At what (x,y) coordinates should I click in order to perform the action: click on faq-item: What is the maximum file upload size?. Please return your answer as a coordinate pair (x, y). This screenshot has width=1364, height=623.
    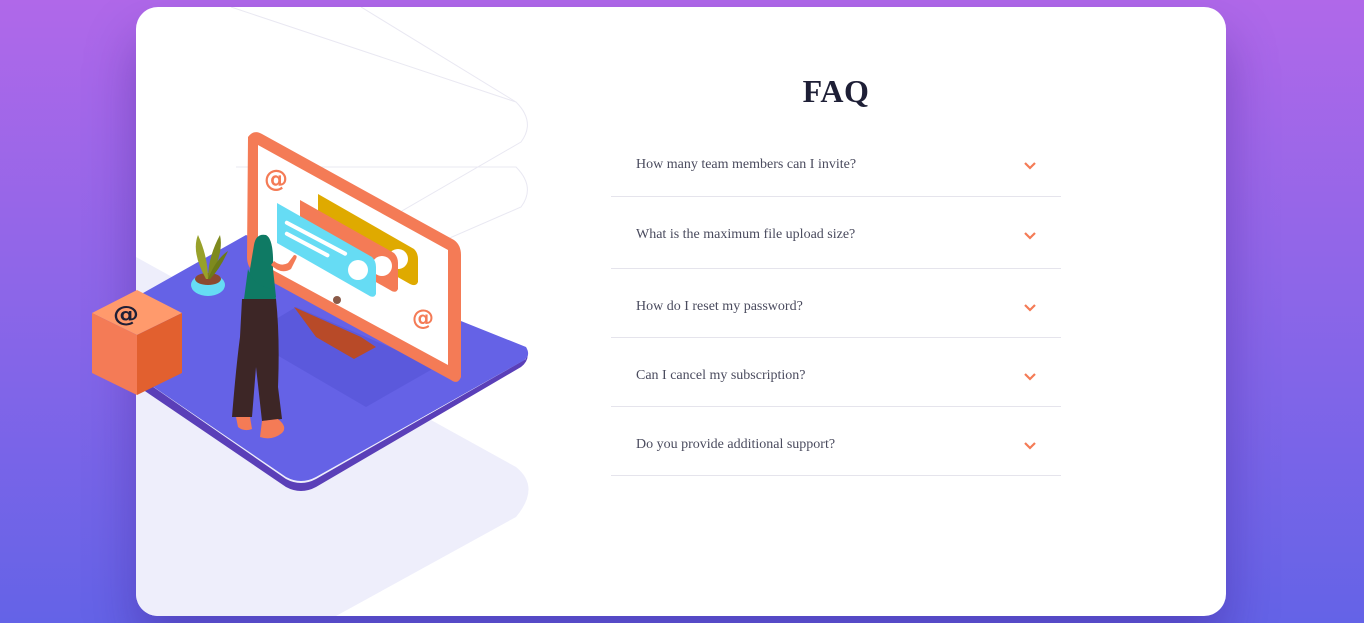
    Looking at the image, I should click on (836, 233).